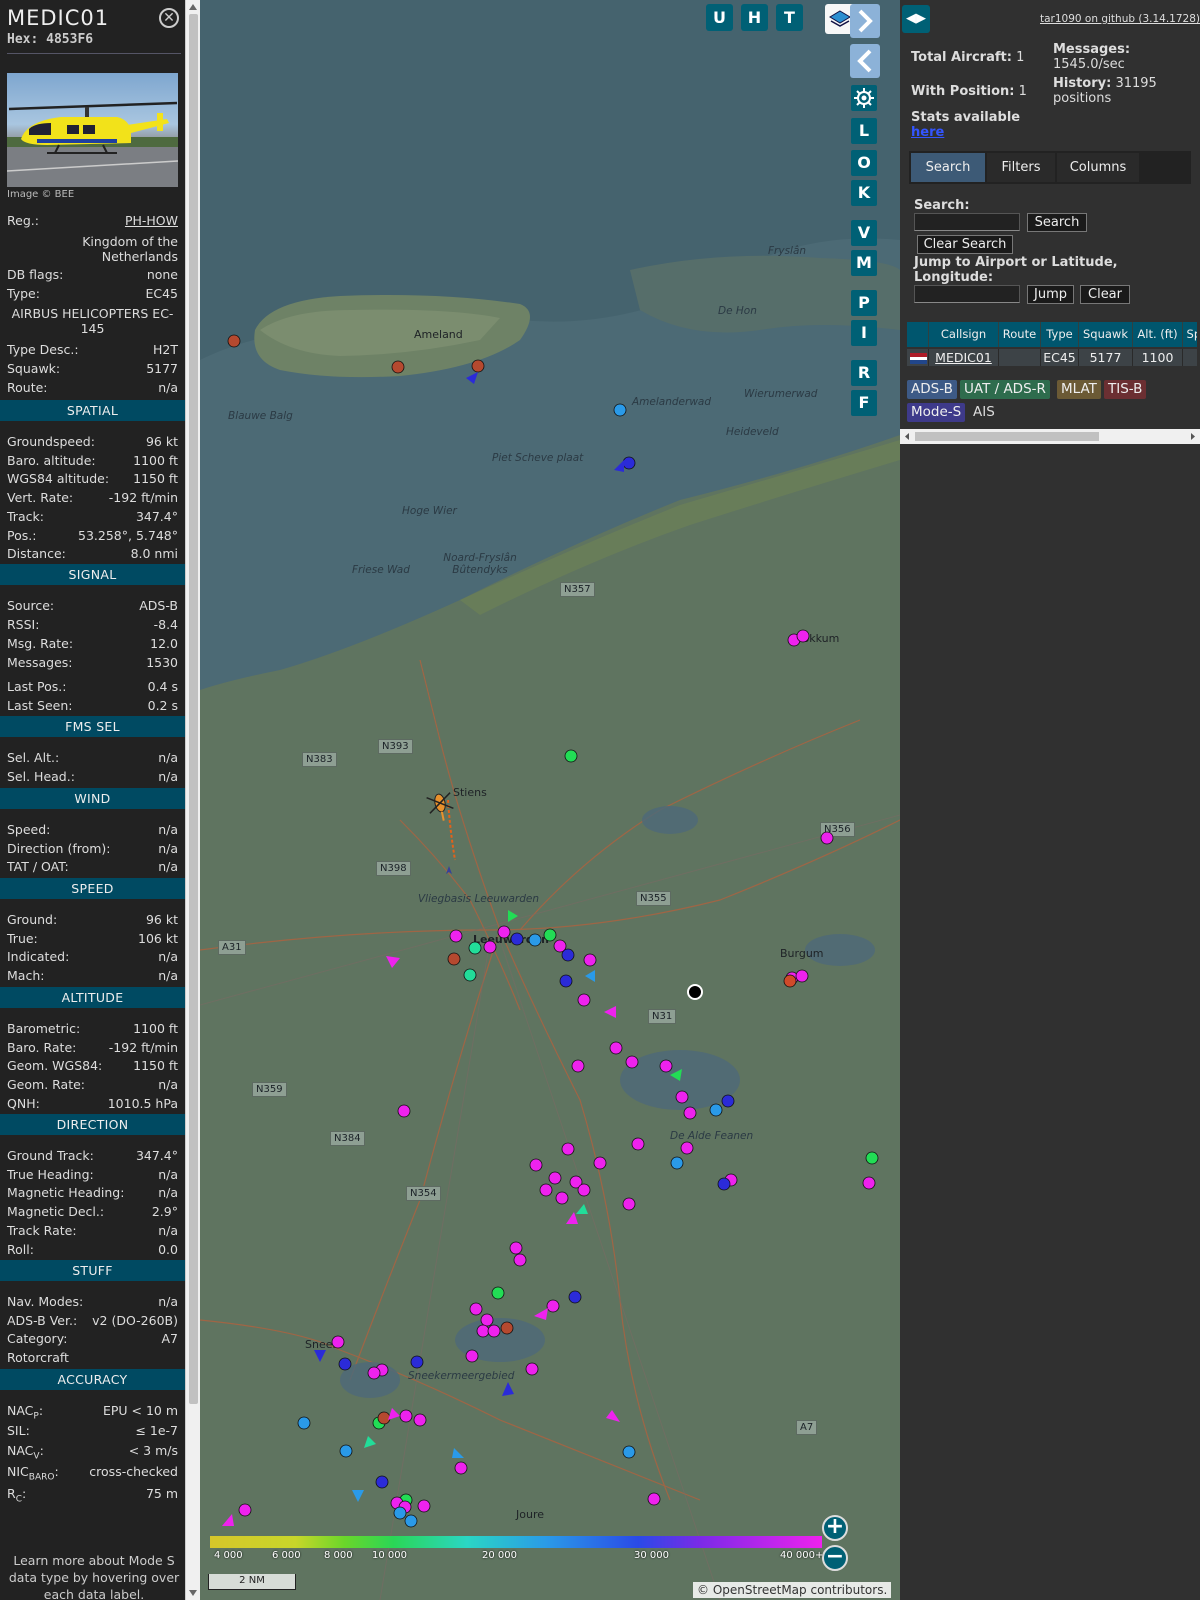 This screenshot has width=1200, height=1600. What do you see at coordinates (39, 705) in the screenshot?
I see `detail-label: Last Seen:` at bounding box center [39, 705].